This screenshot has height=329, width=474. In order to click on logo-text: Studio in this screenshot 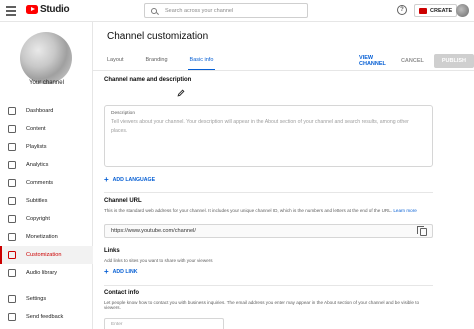, I will do `click(55, 9)`.